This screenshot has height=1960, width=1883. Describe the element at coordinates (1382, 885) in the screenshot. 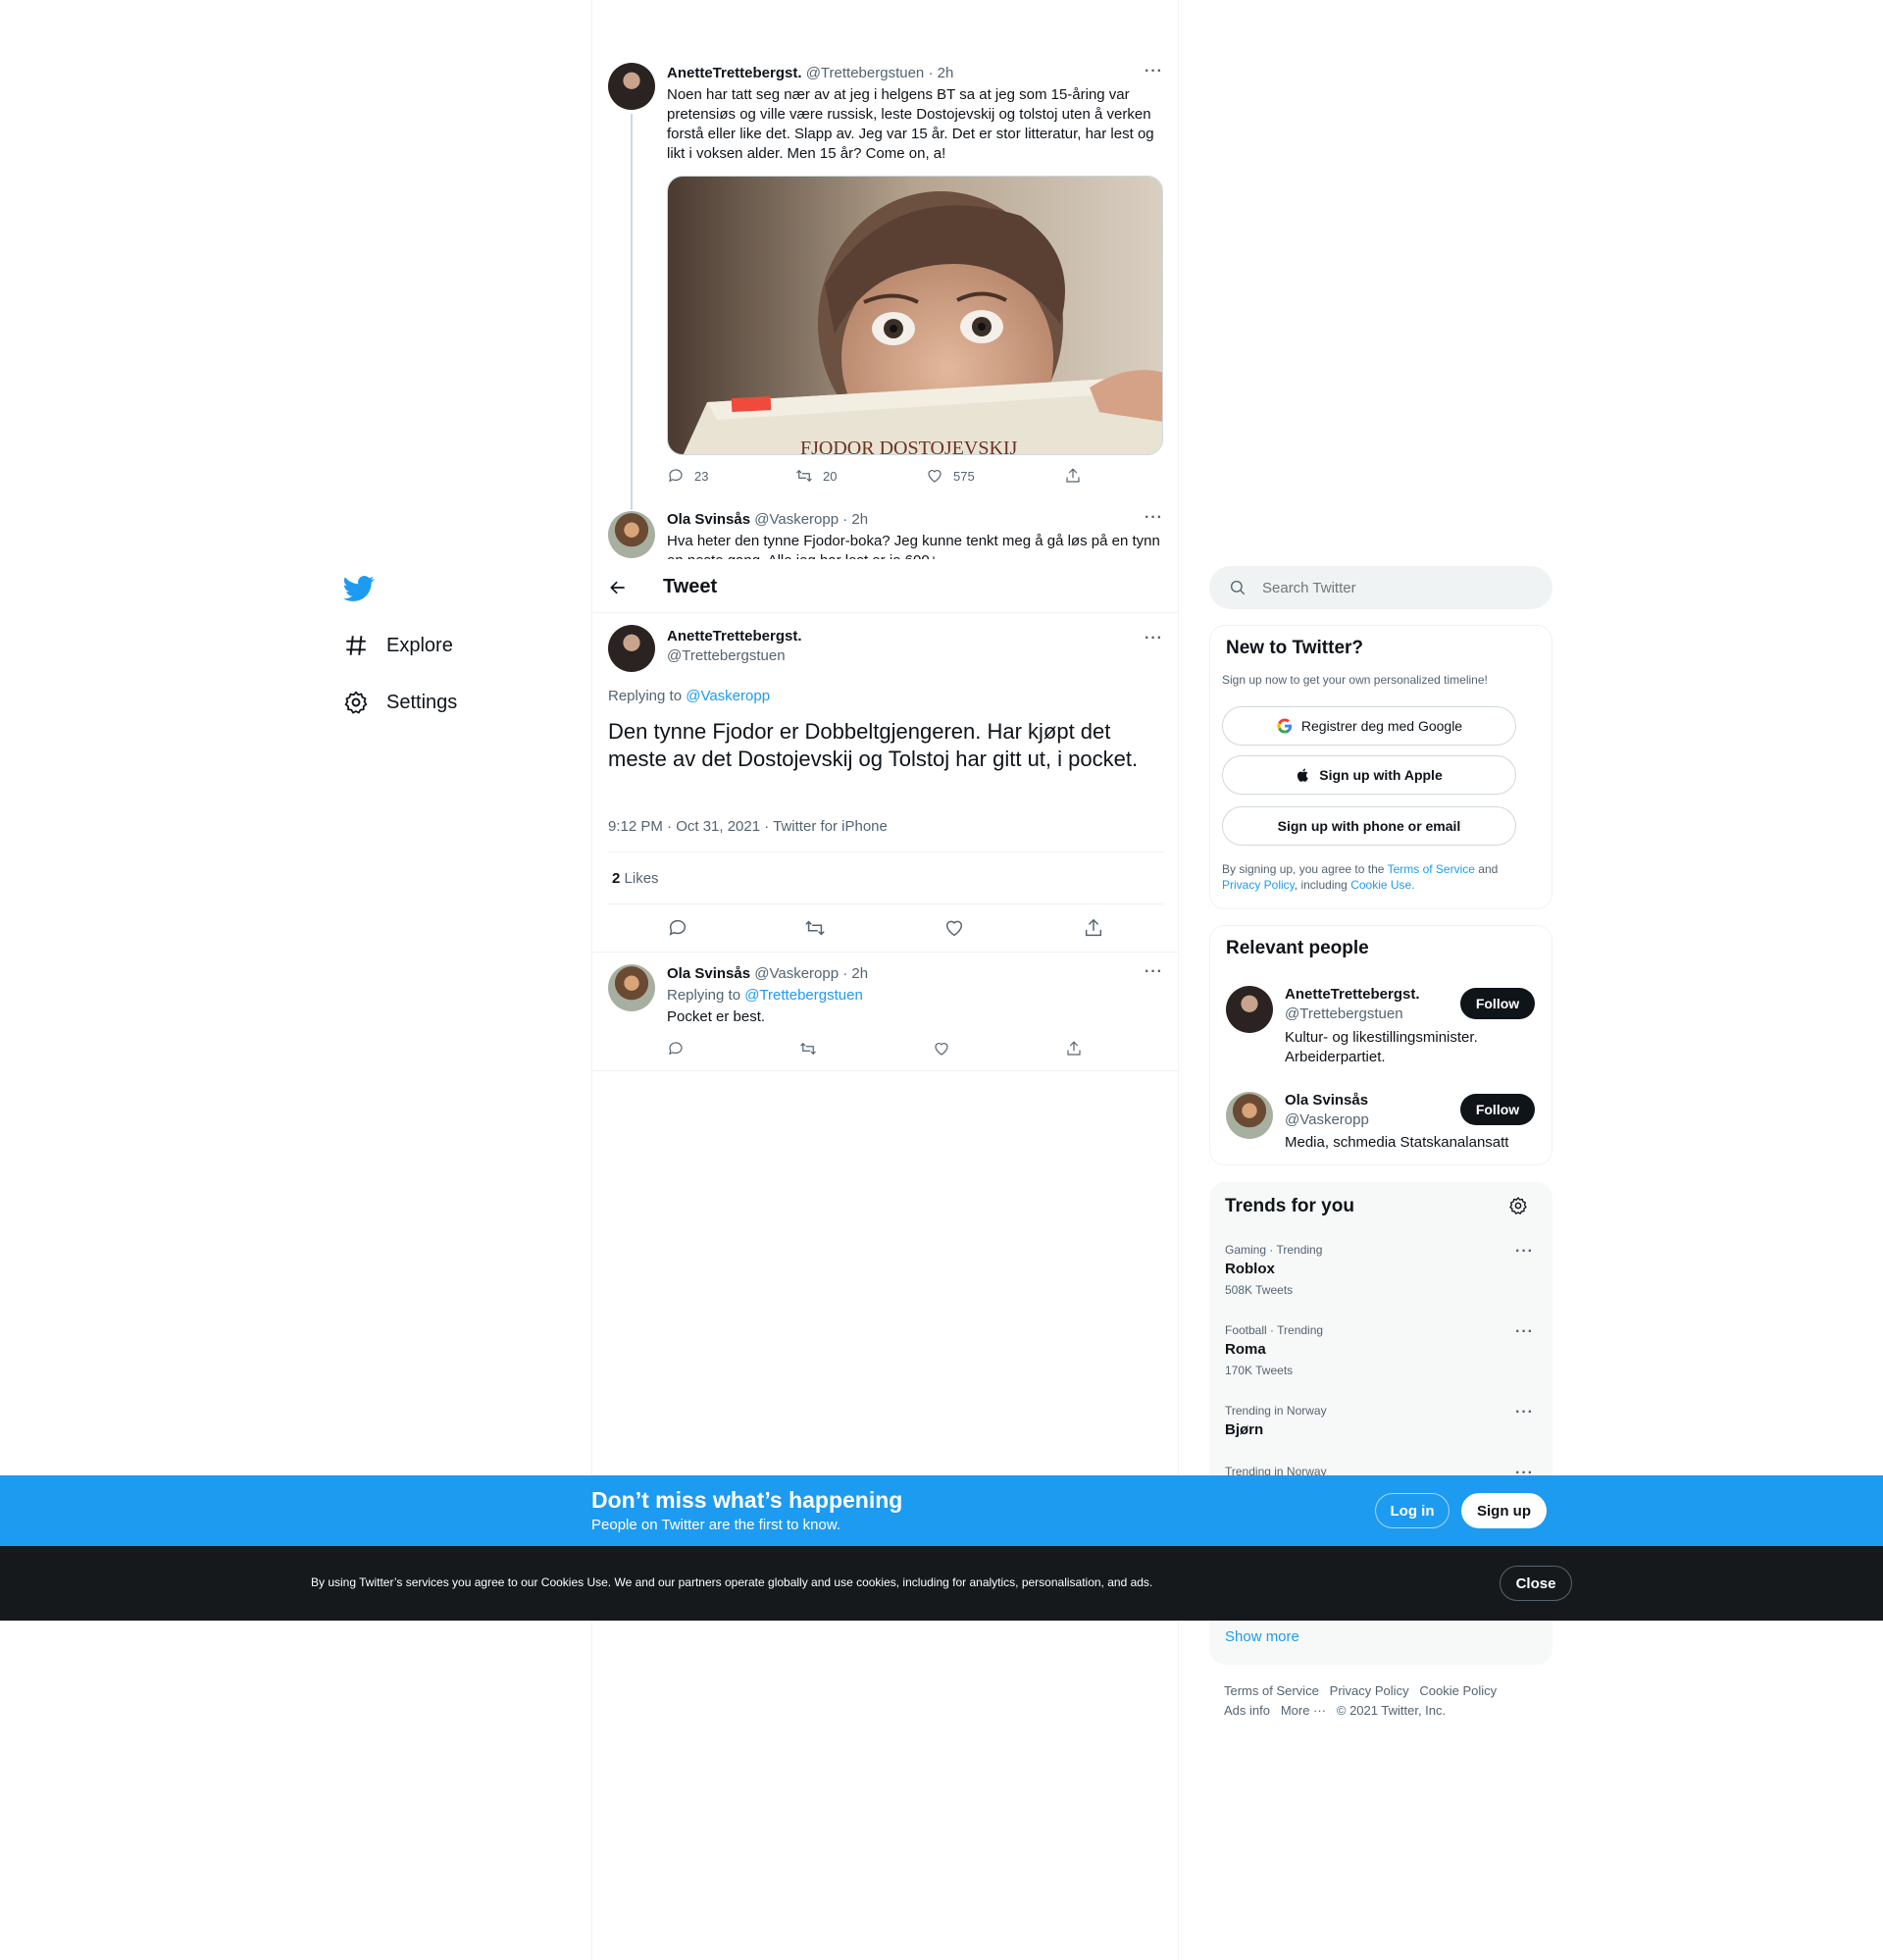

I see `cookie-link: Cookie Use.` at that location.